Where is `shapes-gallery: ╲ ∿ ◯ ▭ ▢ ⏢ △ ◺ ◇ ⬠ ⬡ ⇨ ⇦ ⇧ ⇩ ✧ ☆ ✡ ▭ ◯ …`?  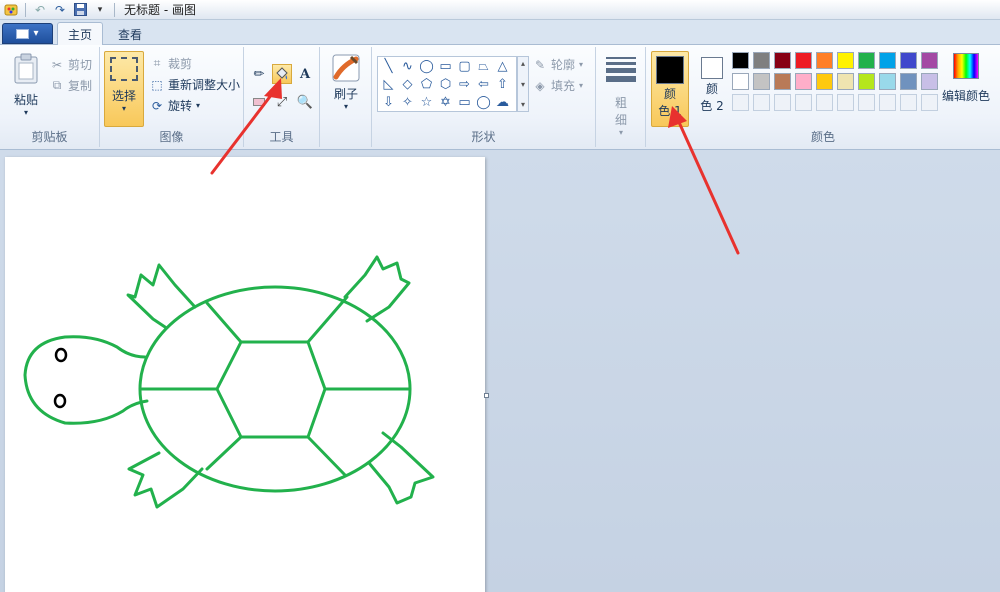
shapes-gallery: ╲ ∿ ◯ ▭ ▢ ⏢ △ ◺ ◇ ⬠ ⬡ ⇨ ⇦ ⇧ ⇩ ✧ ☆ ✡ ▭ ◯ … is located at coordinates (447, 84).